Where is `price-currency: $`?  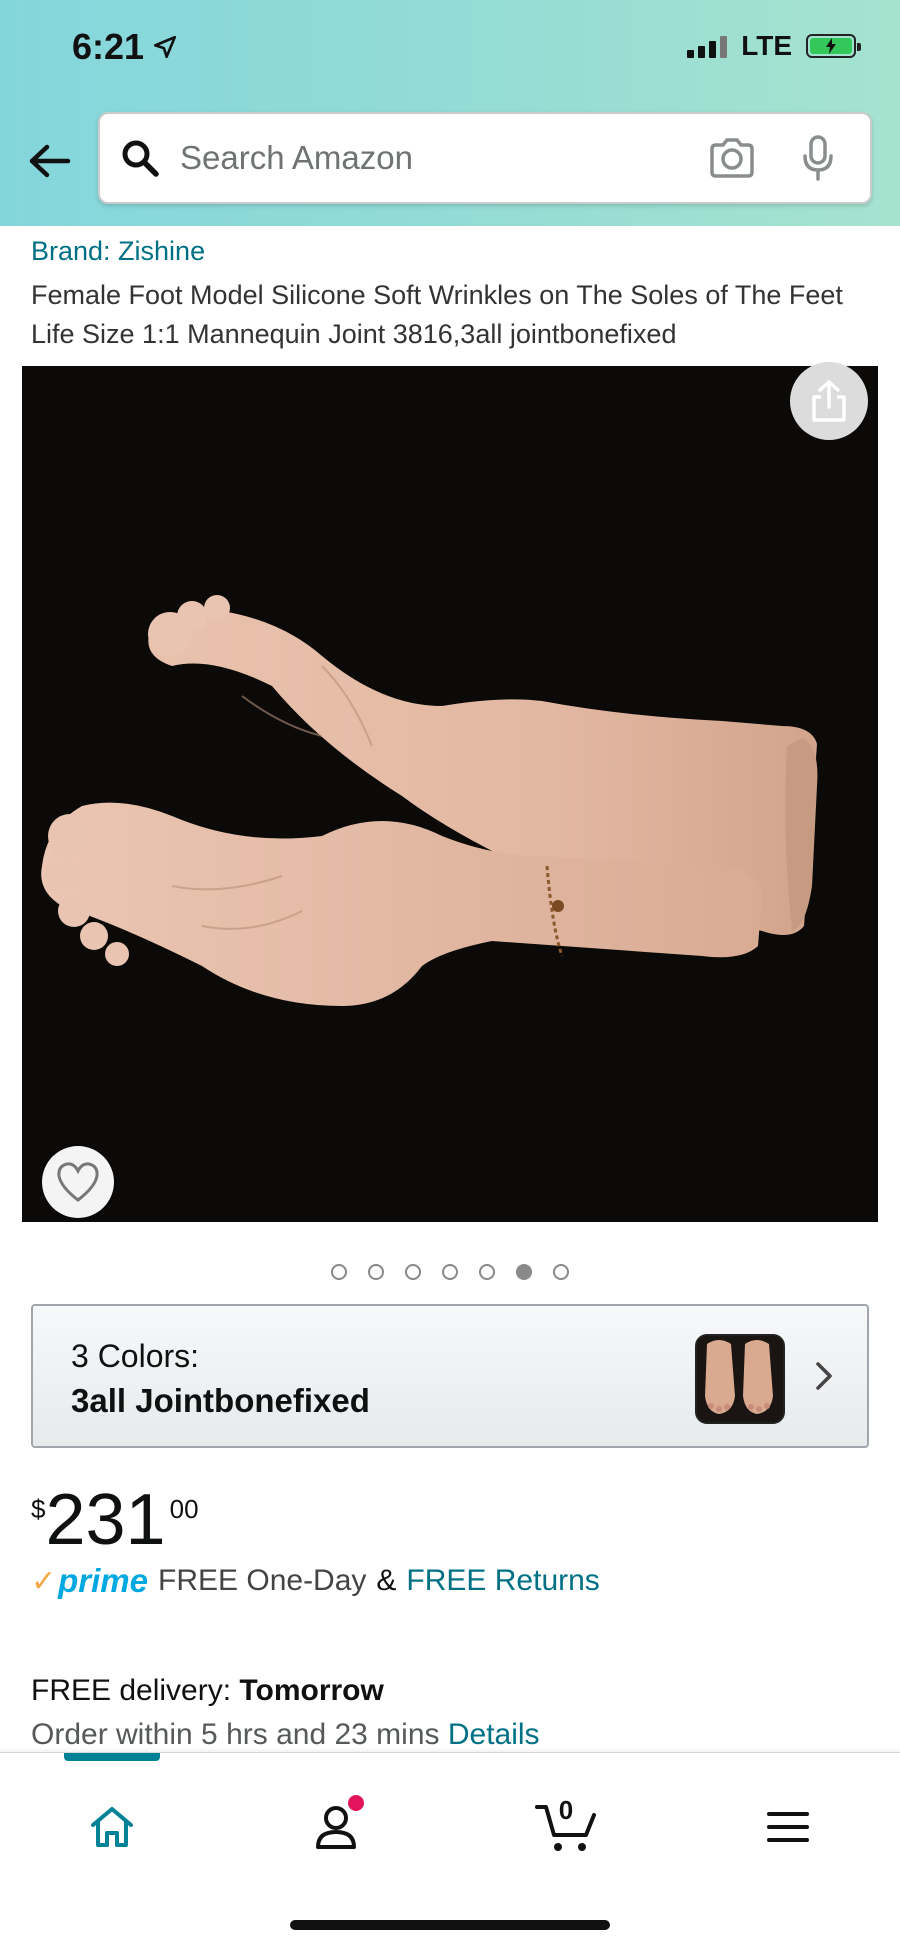 price-currency: $ is located at coordinates (38, 1509).